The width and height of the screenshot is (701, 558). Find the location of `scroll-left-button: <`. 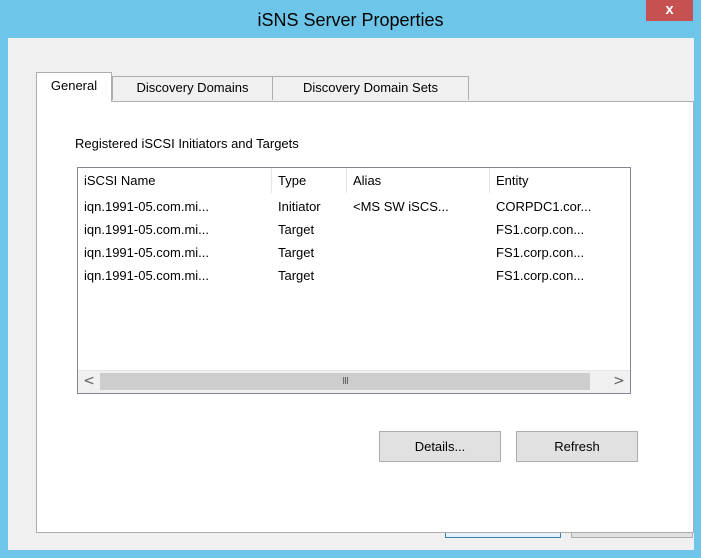

scroll-left-button: < is located at coordinates (89, 382).